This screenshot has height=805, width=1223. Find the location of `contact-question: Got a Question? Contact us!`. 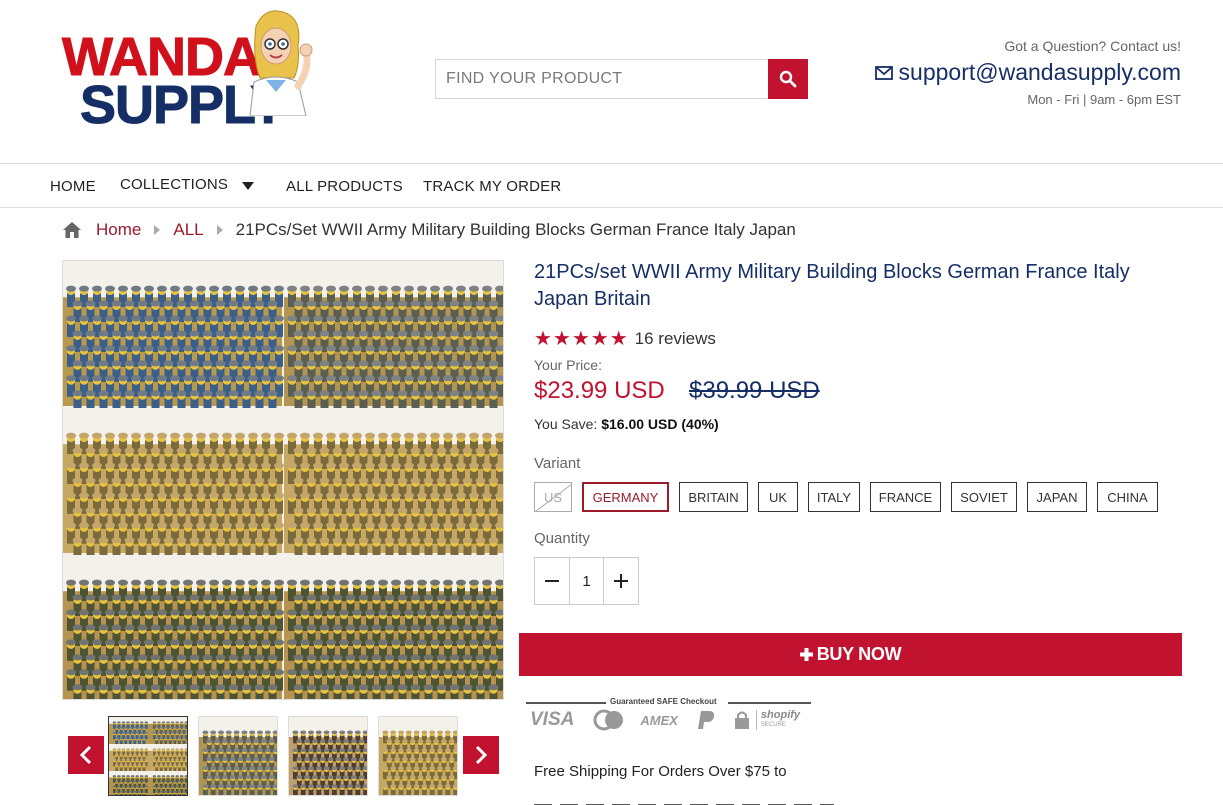

contact-question: Got a Question? Contact us! is located at coordinates (1092, 46).